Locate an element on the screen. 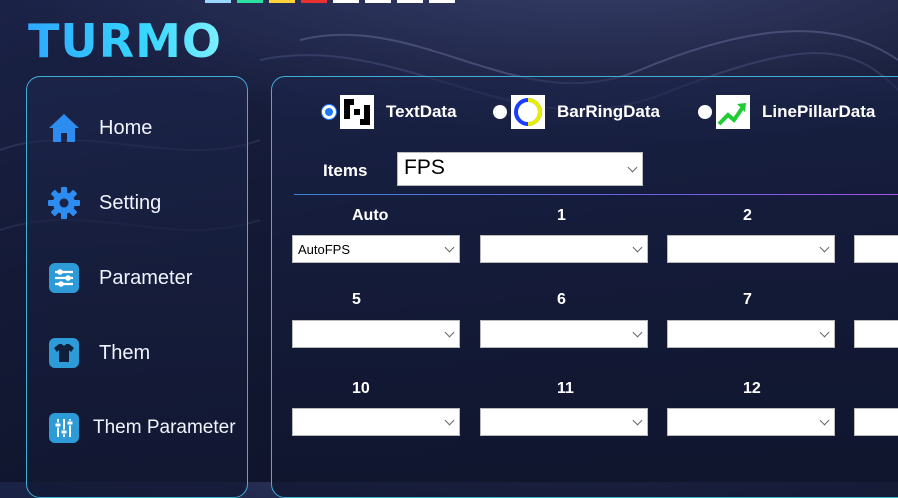  text-data-icon is located at coordinates (357, 112).